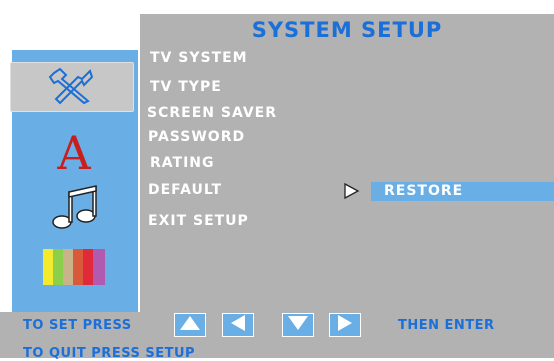 This screenshot has height=361, width=554. Describe the element at coordinates (186, 87) in the screenshot. I see `menu-item-tv-type: TV TYPE` at that location.